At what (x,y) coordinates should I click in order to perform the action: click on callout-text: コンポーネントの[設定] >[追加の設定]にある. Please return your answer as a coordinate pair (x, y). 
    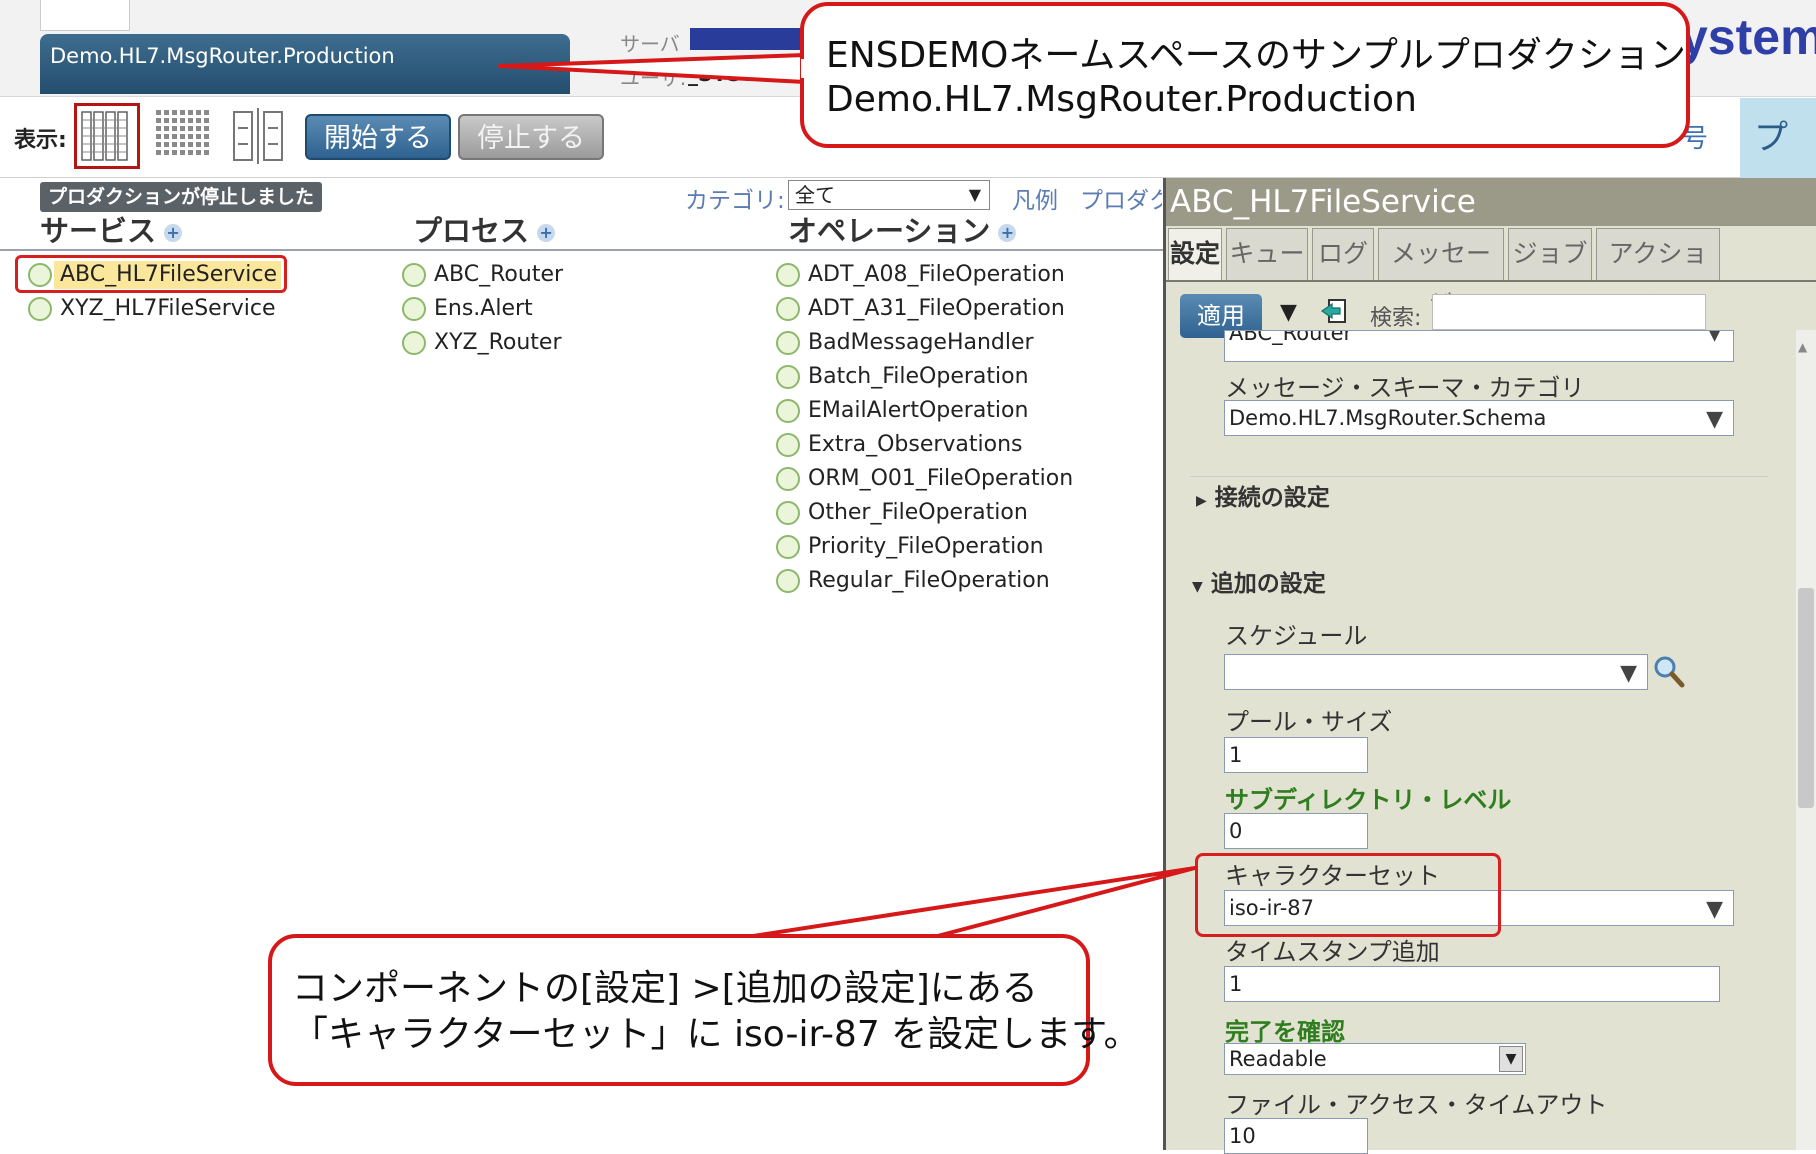
    Looking at the image, I should click on (665, 988).